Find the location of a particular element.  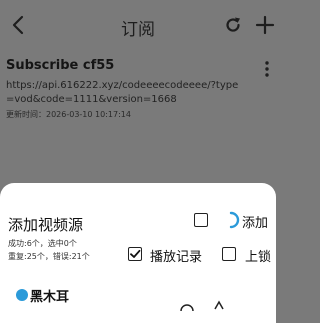

lock-label: 上锁 is located at coordinates (258, 255).